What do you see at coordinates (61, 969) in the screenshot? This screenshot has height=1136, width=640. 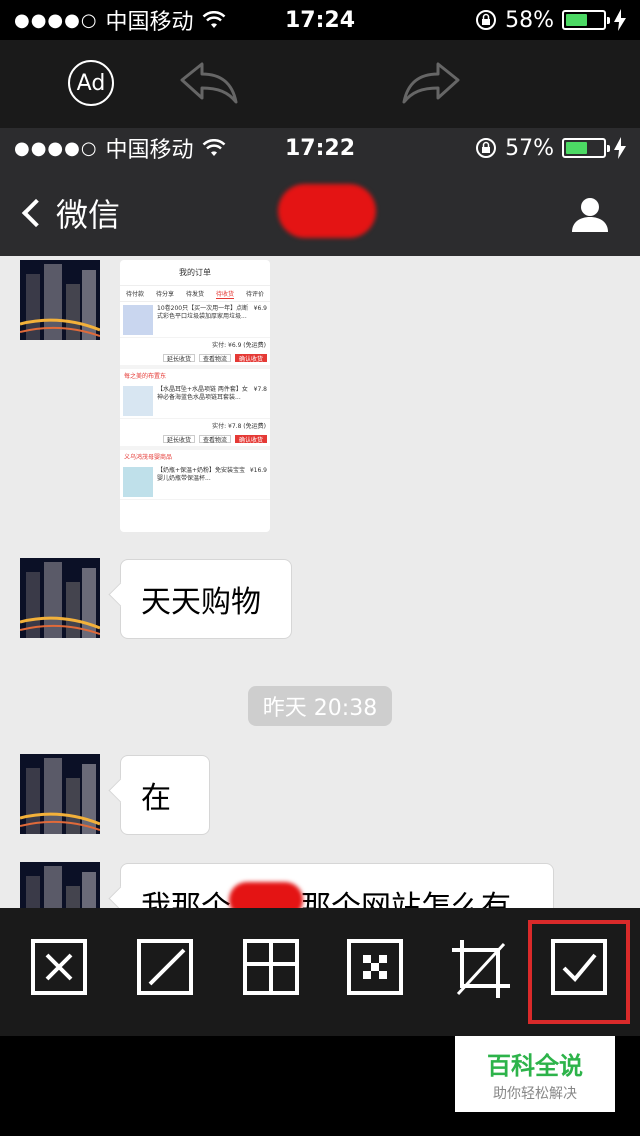 I see `cancel-crop-icon` at bounding box center [61, 969].